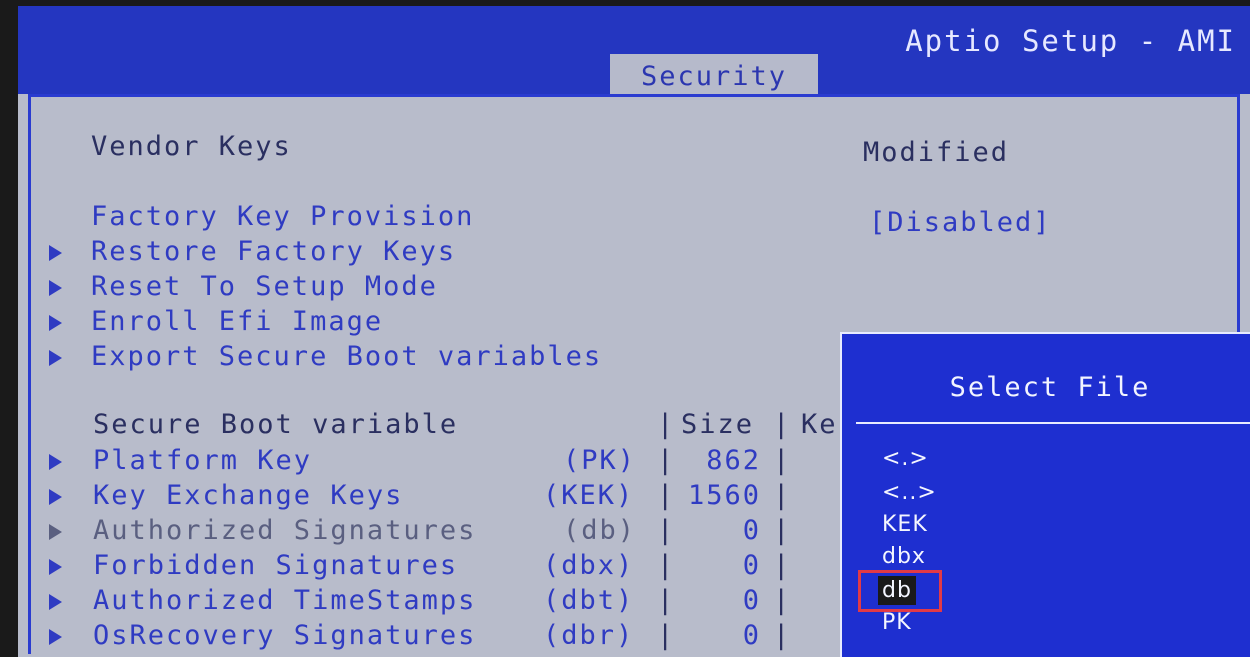 This screenshot has width=1250, height=657. Describe the element at coordinates (1050, 387) in the screenshot. I see `dialog-title: Select File` at that location.